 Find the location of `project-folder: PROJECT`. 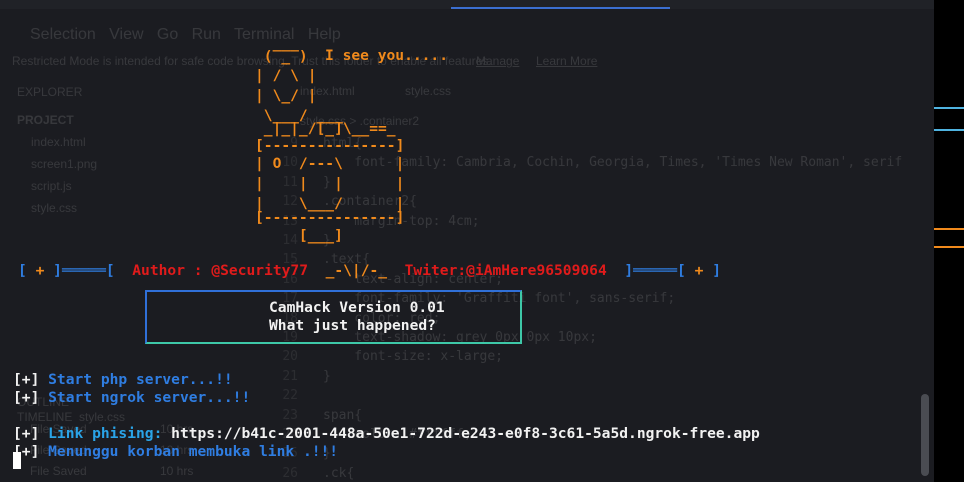

project-folder: PROJECT is located at coordinates (45, 120).